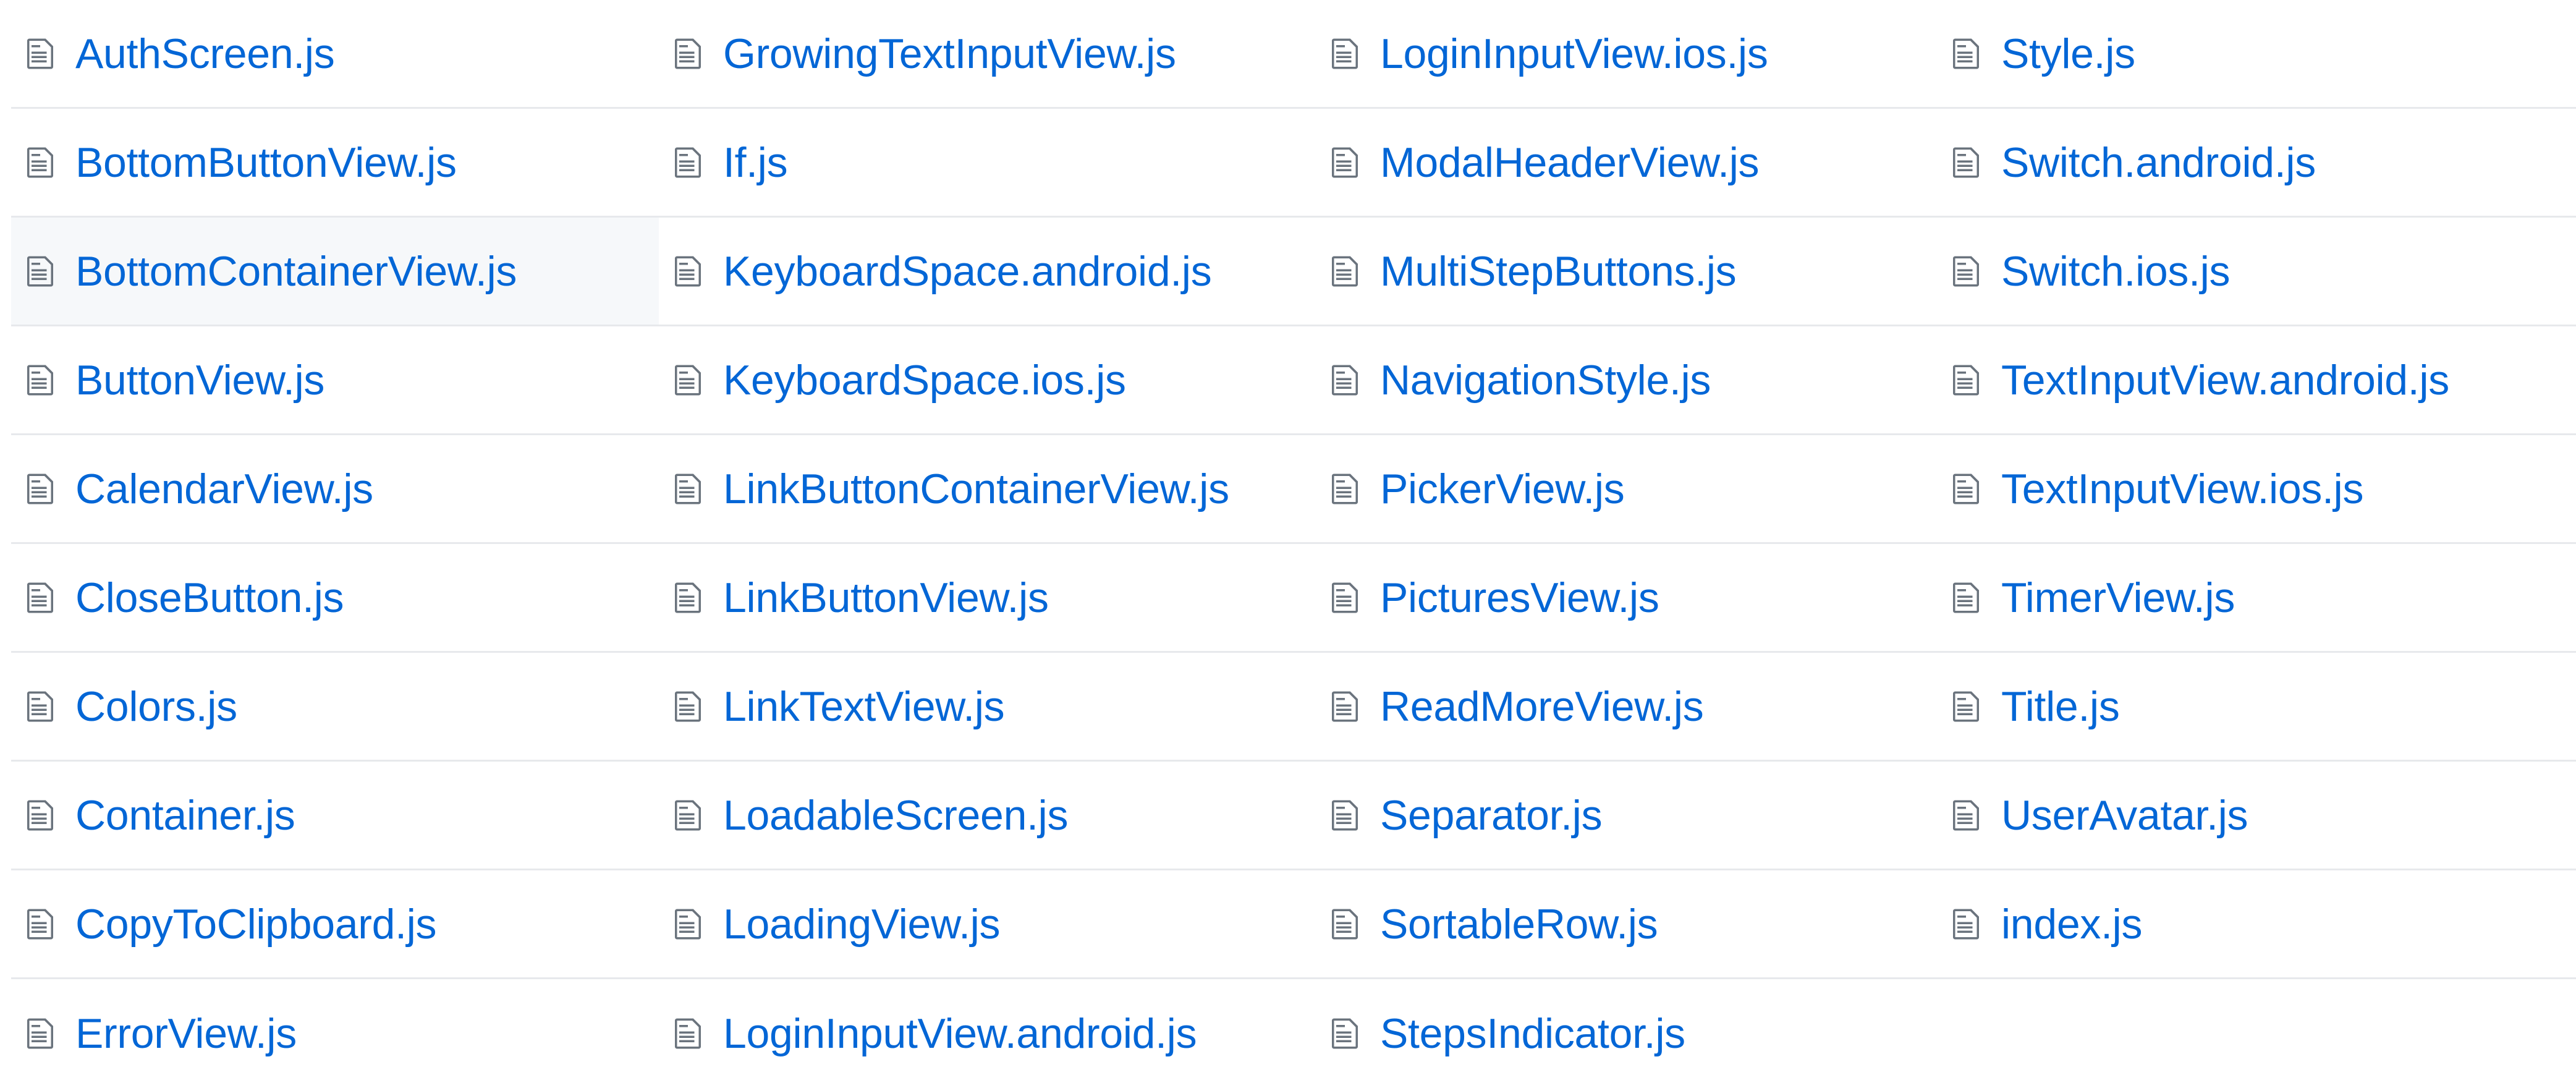  I want to click on file-link: LoadingView.js, so click(862, 924).